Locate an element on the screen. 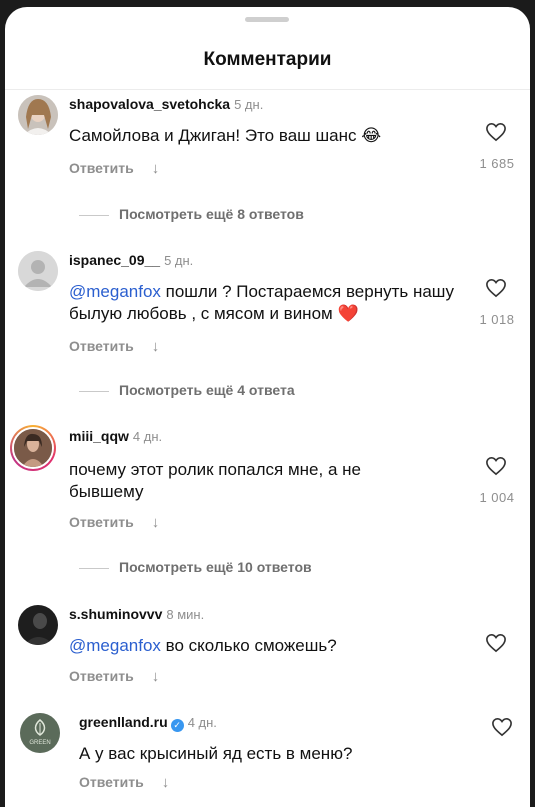 The height and width of the screenshot is (807, 535). username: ispanec_09__ is located at coordinates (114, 260).